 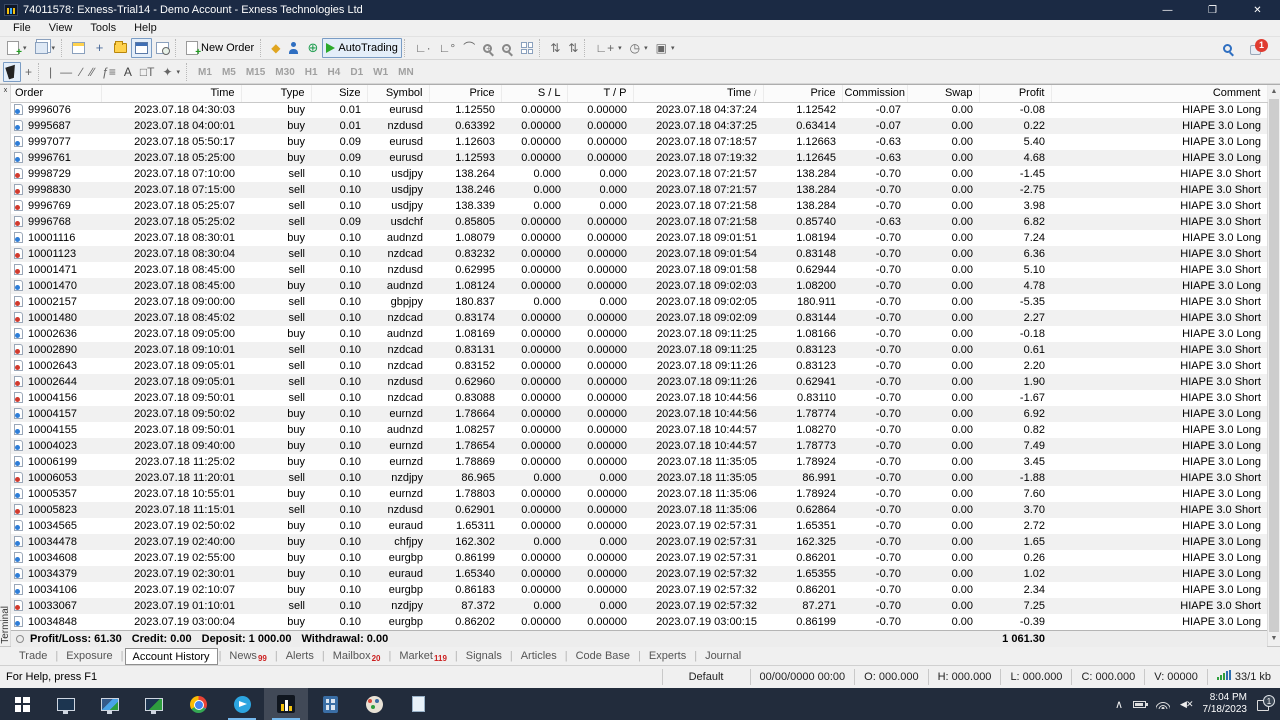 I want to click on objects-button: ∟°, so click(x=447, y=48).